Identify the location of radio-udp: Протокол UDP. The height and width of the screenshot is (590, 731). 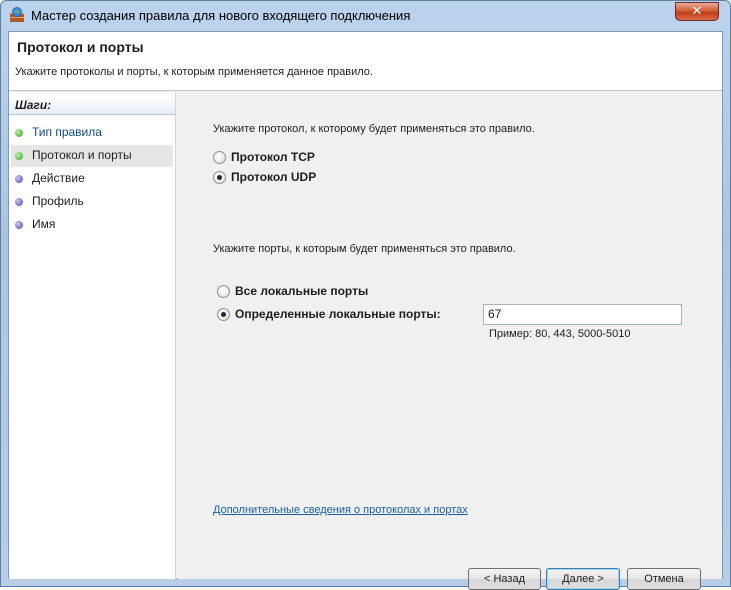
(313, 178).